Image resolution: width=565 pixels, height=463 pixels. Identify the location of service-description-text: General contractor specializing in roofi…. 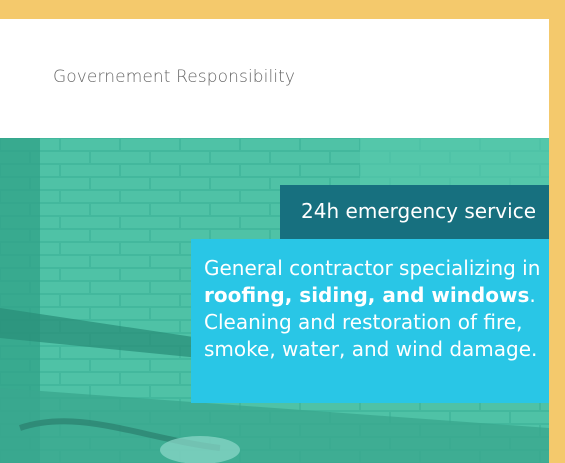
(374, 309).